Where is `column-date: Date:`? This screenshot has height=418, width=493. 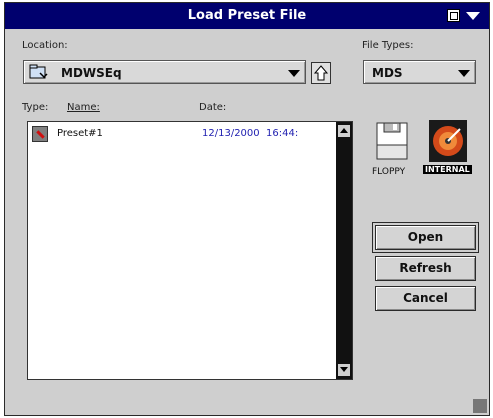
column-date: Date: is located at coordinates (212, 107).